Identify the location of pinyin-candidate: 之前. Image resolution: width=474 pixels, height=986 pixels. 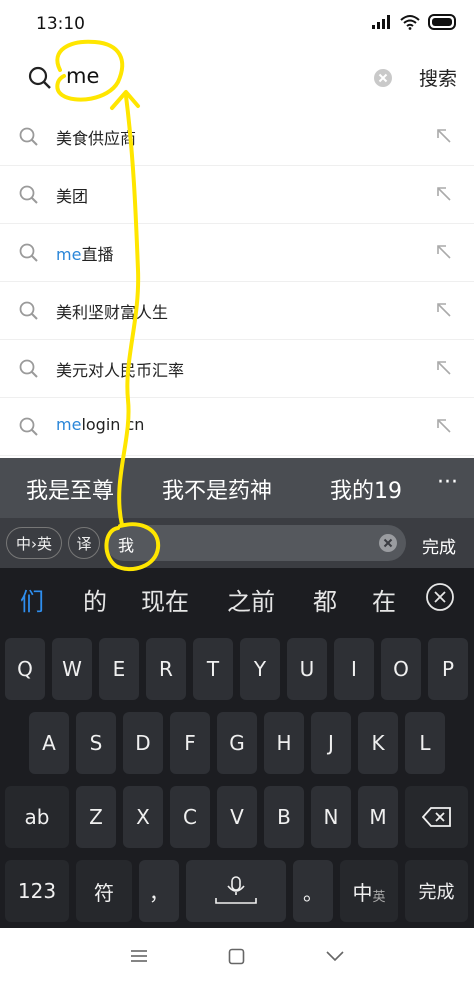
(251, 599).